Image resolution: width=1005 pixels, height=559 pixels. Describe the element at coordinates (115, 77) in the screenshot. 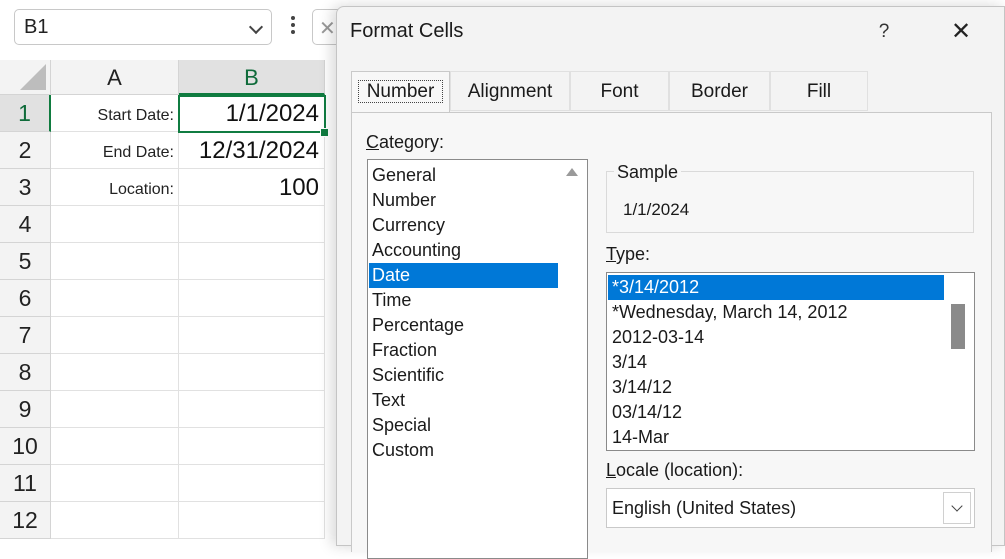

I see `column-header-a: A` at that location.